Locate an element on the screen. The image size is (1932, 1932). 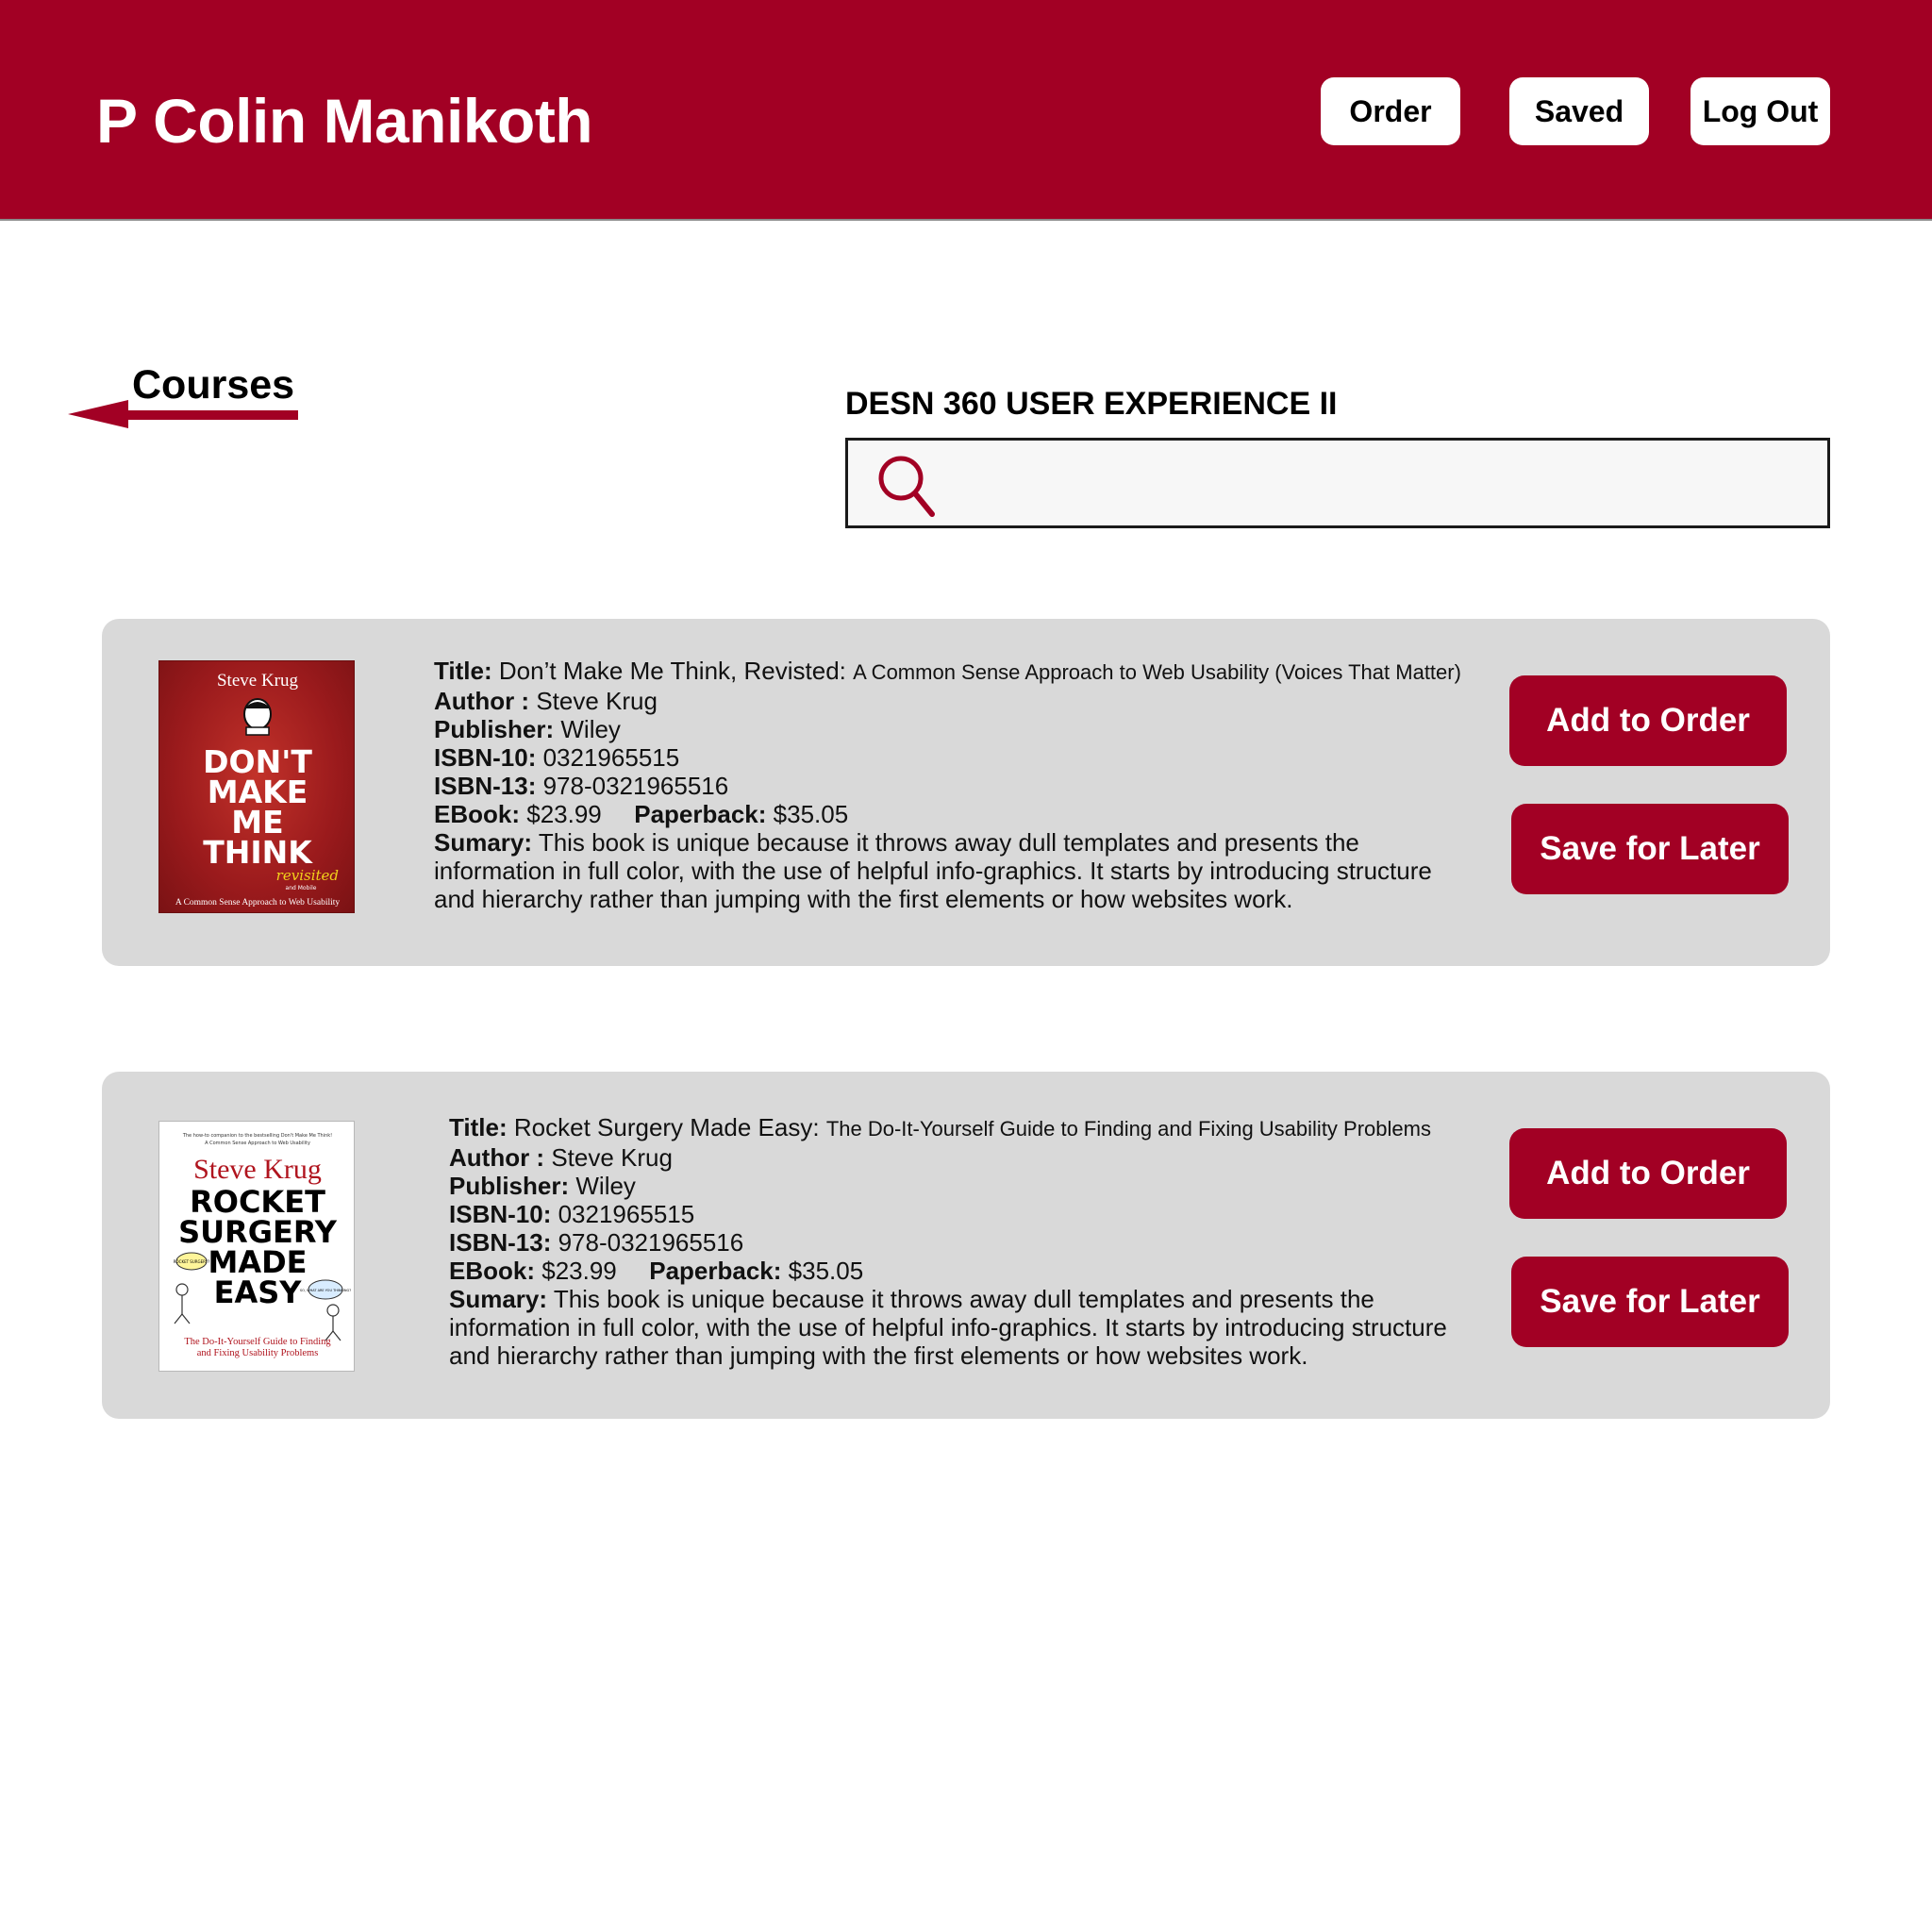
saved-nav-button: Saved is located at coordinates (1579, 111).